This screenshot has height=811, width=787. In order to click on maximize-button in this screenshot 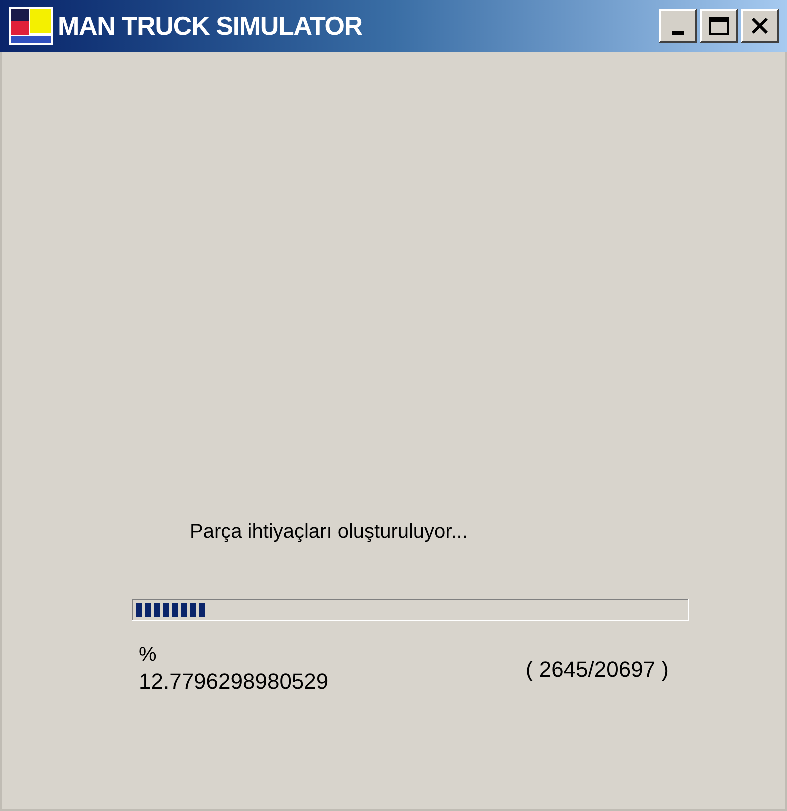, I will do `click(719, 26)`.